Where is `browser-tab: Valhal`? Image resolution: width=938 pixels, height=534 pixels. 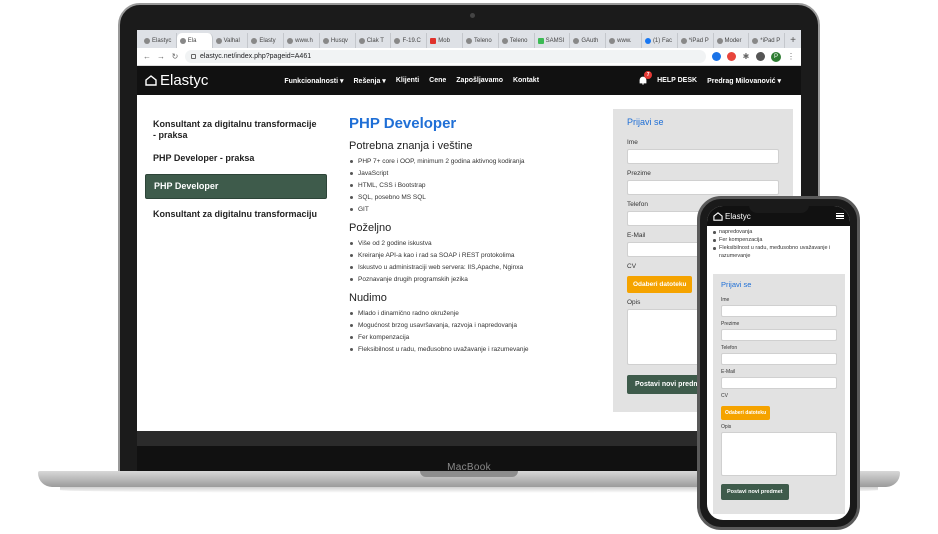 browser-tab: Valhal is located at coordinates (231, 40).